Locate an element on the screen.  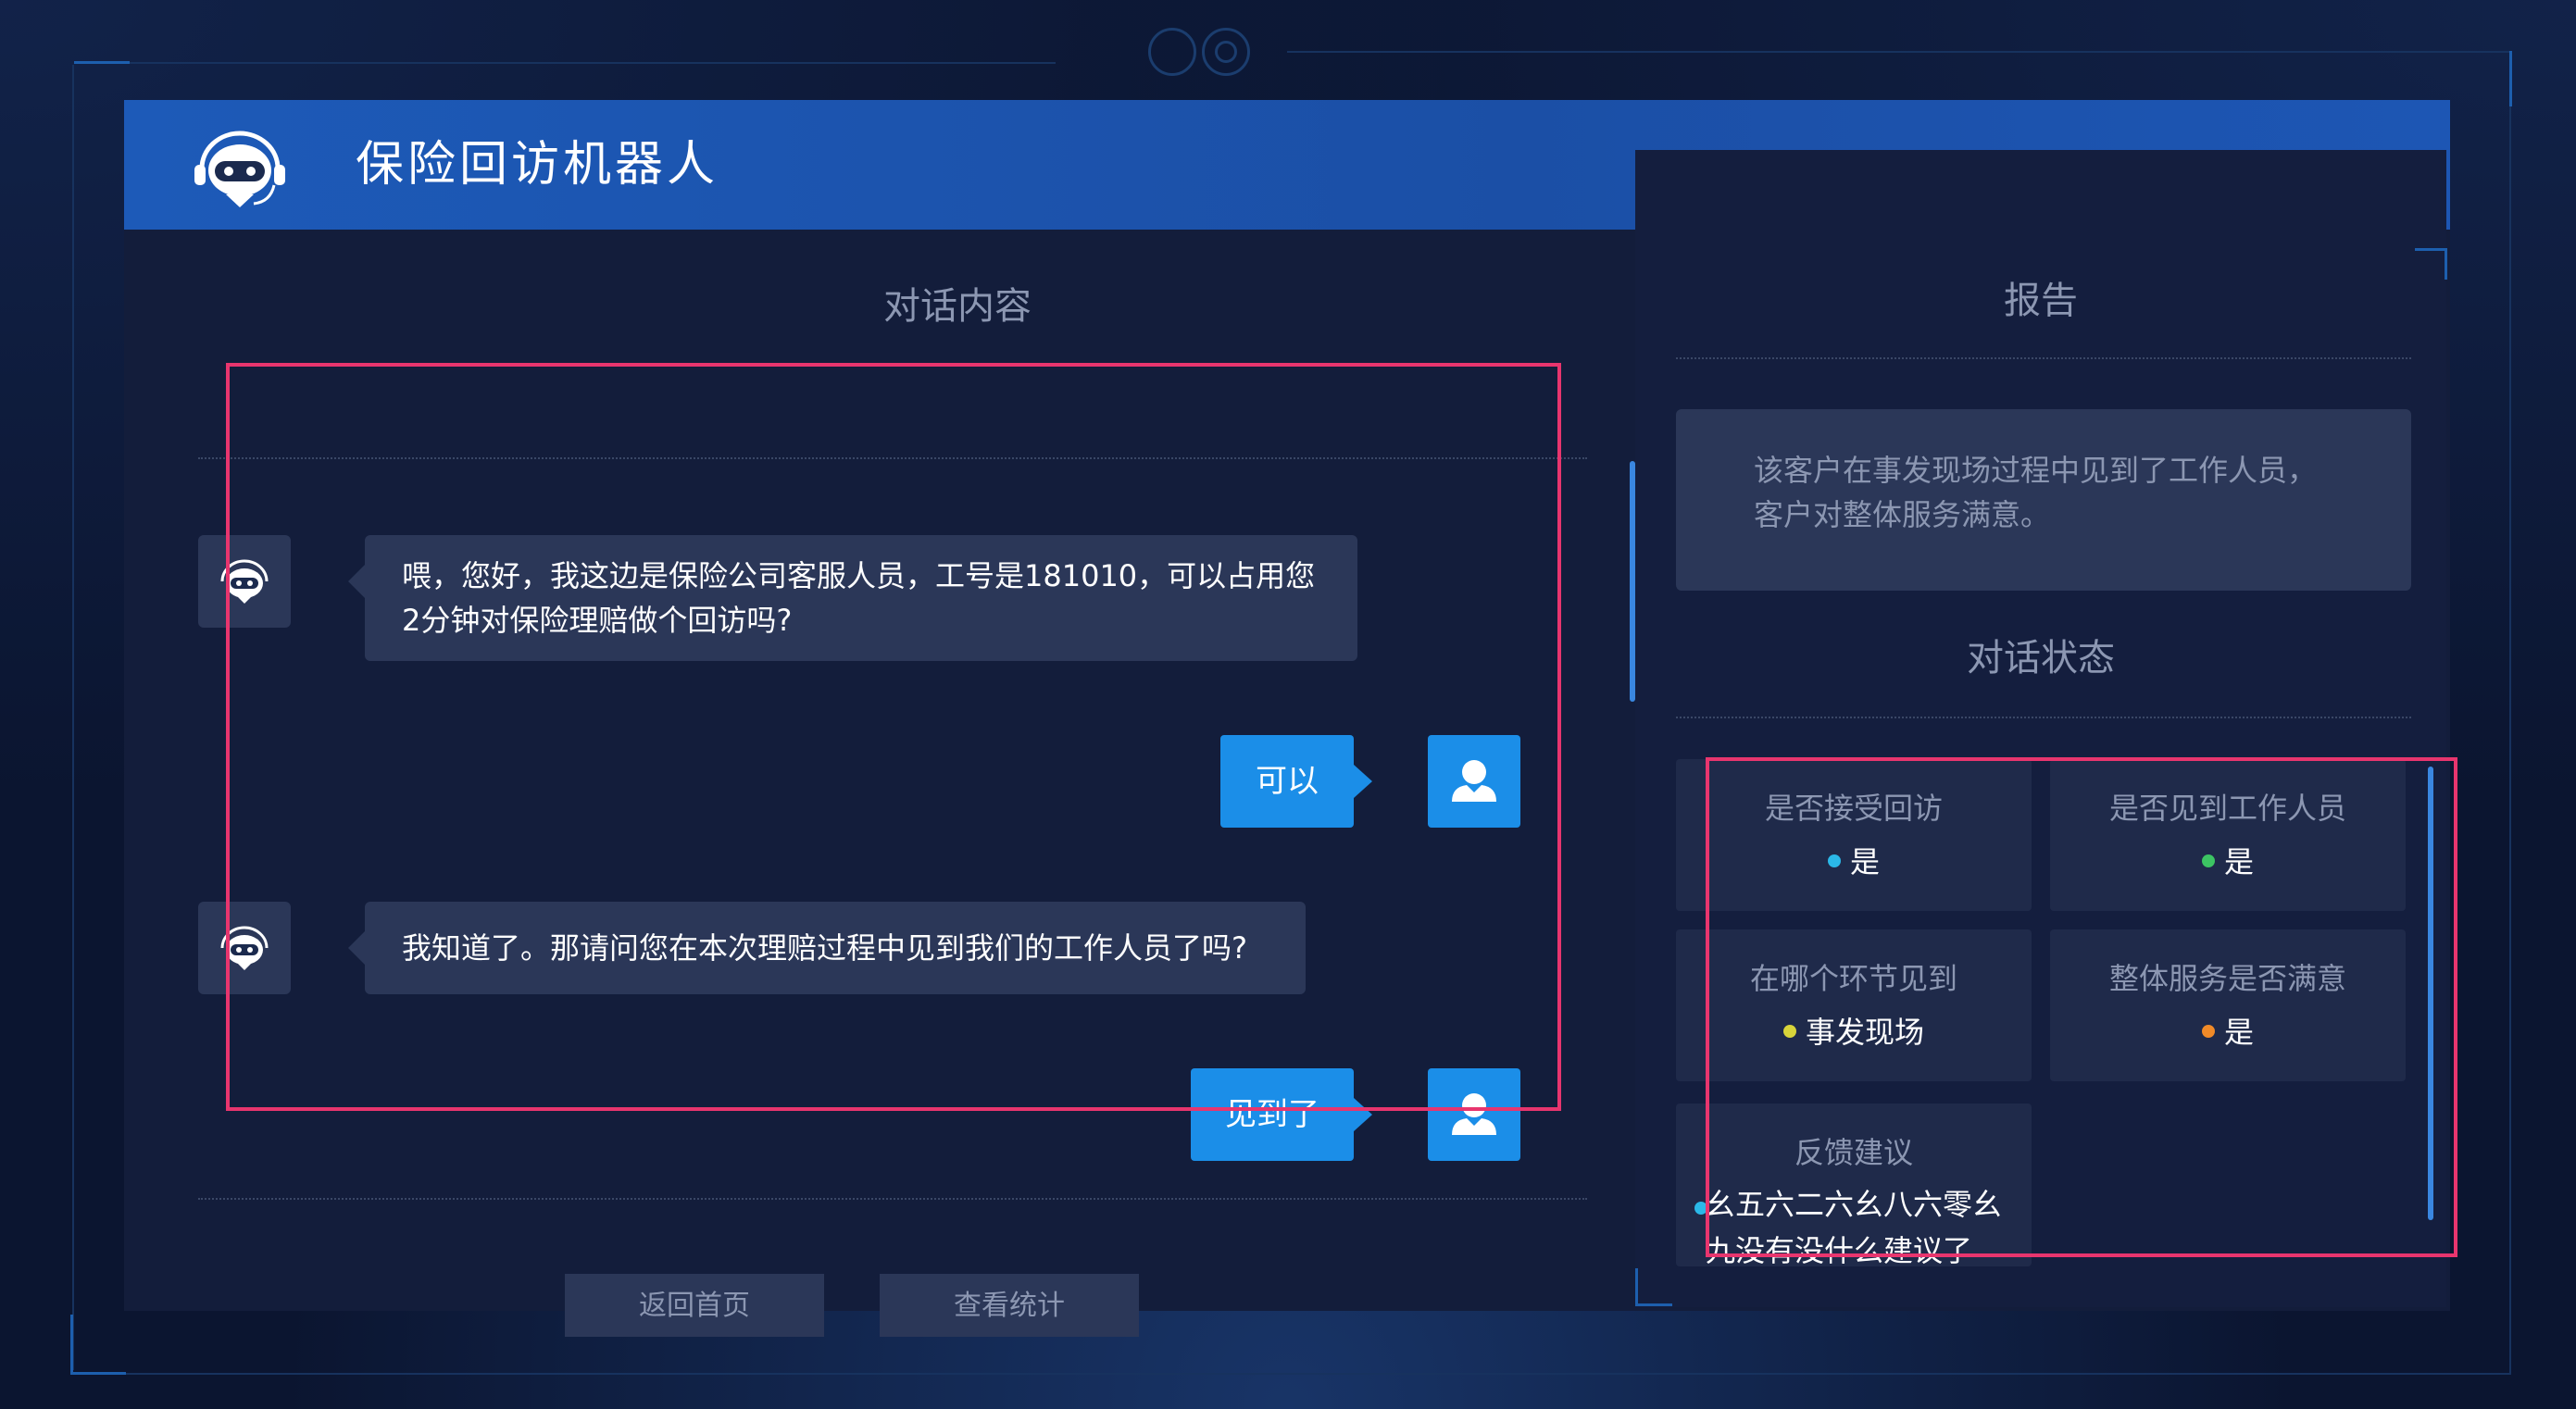
frame-top-left-line is located at coordinates (102, 62).